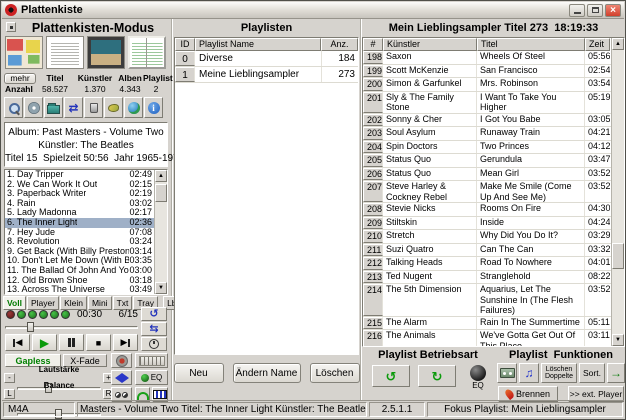 Image resolution: width=626 pixels, height=420 pixels. I want to click on playlist-track-row: 199 Scott McKenzie San Francisco 02:54, so click(487, 71).